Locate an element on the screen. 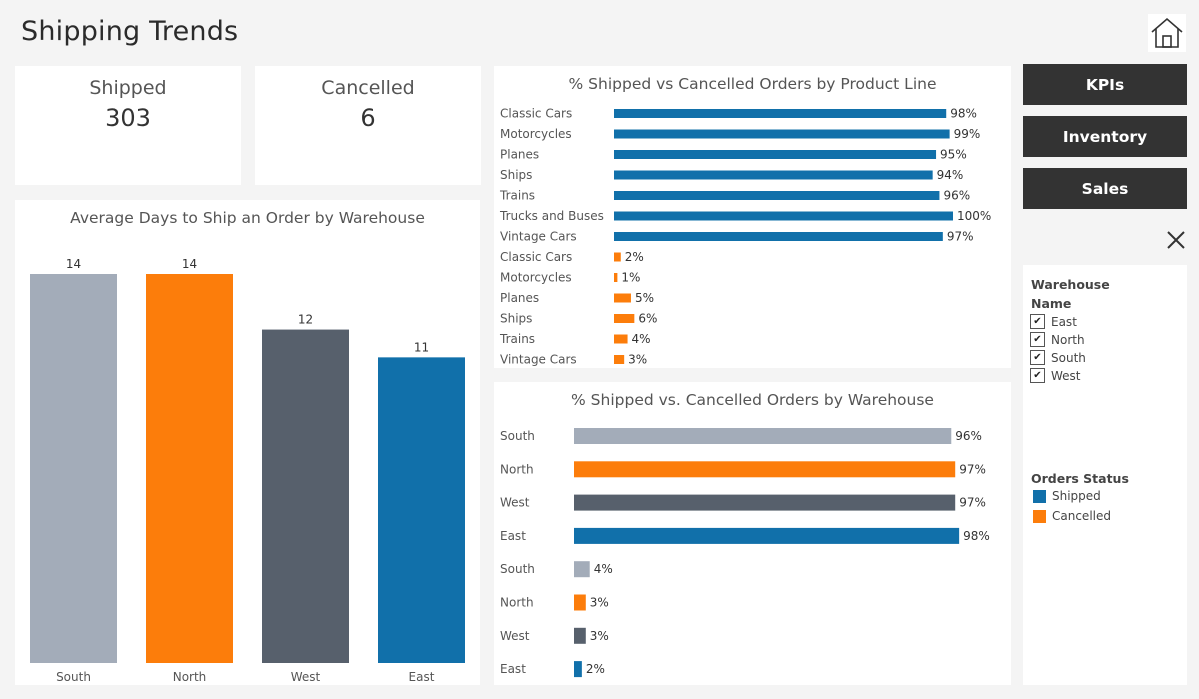 This screenshot has height=699, width=1199. legend-title: Orders Status is located at coordinates (1080, 478).